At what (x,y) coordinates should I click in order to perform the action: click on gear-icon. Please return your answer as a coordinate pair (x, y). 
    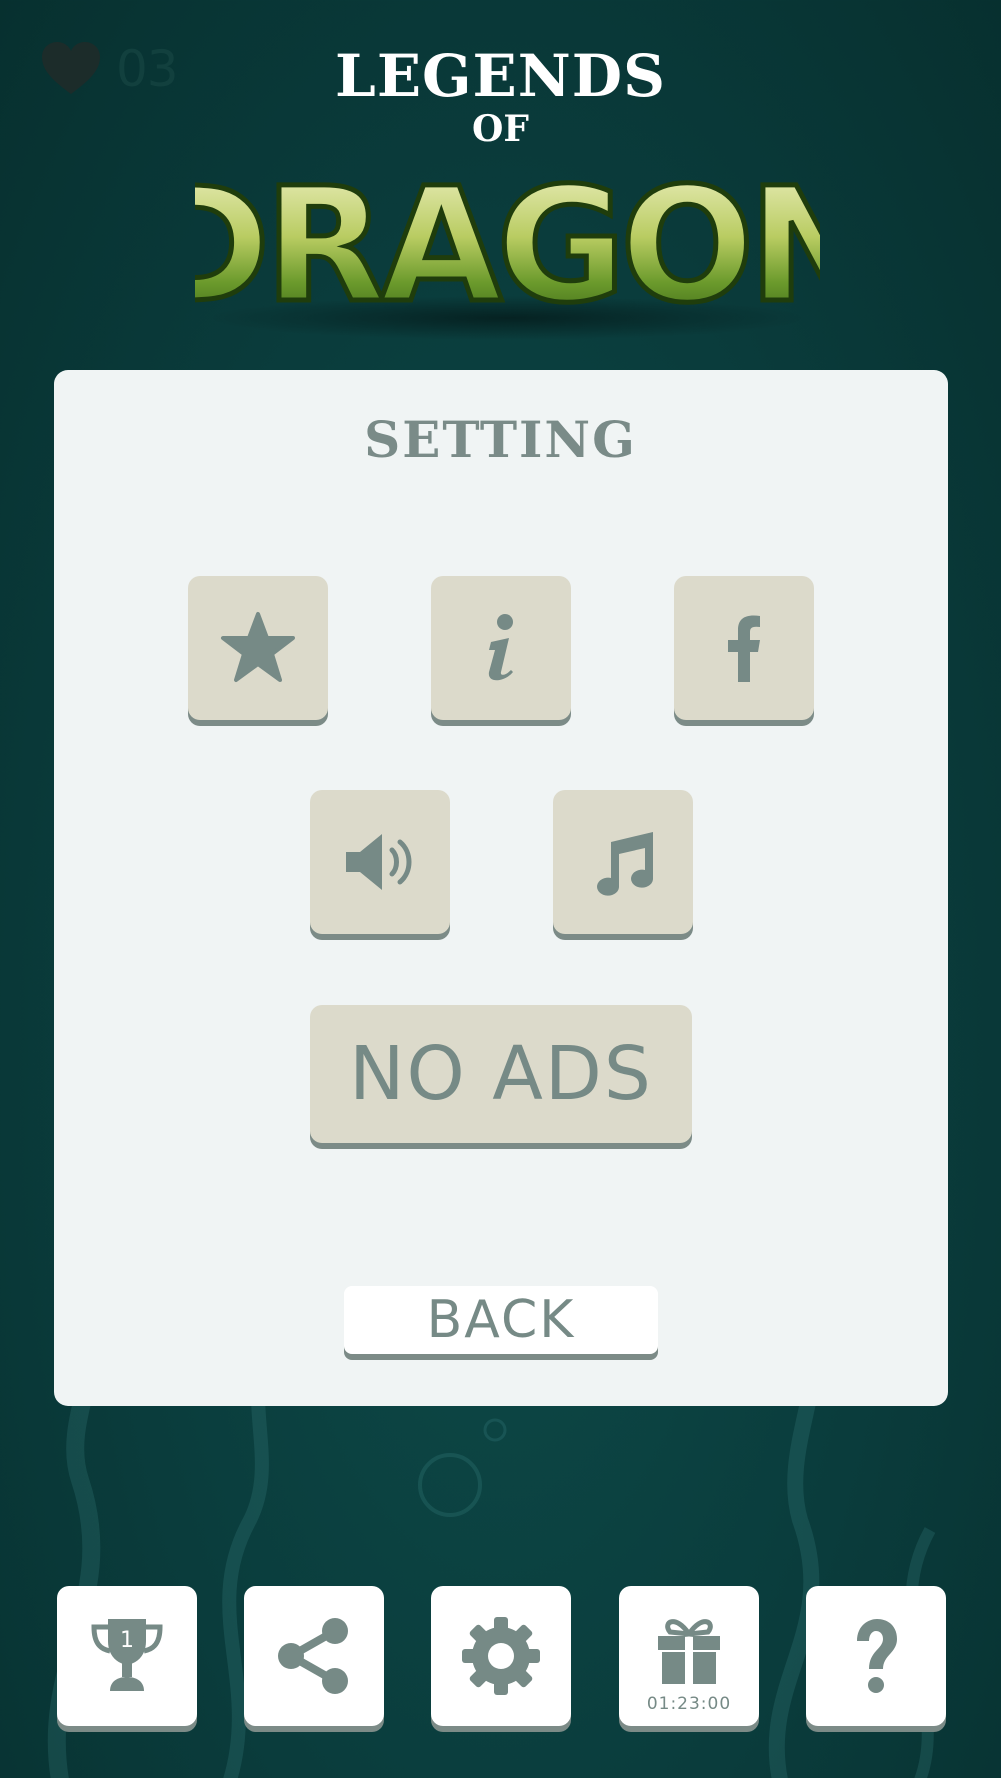
    Looking at the image, I should click on (501, 1656).